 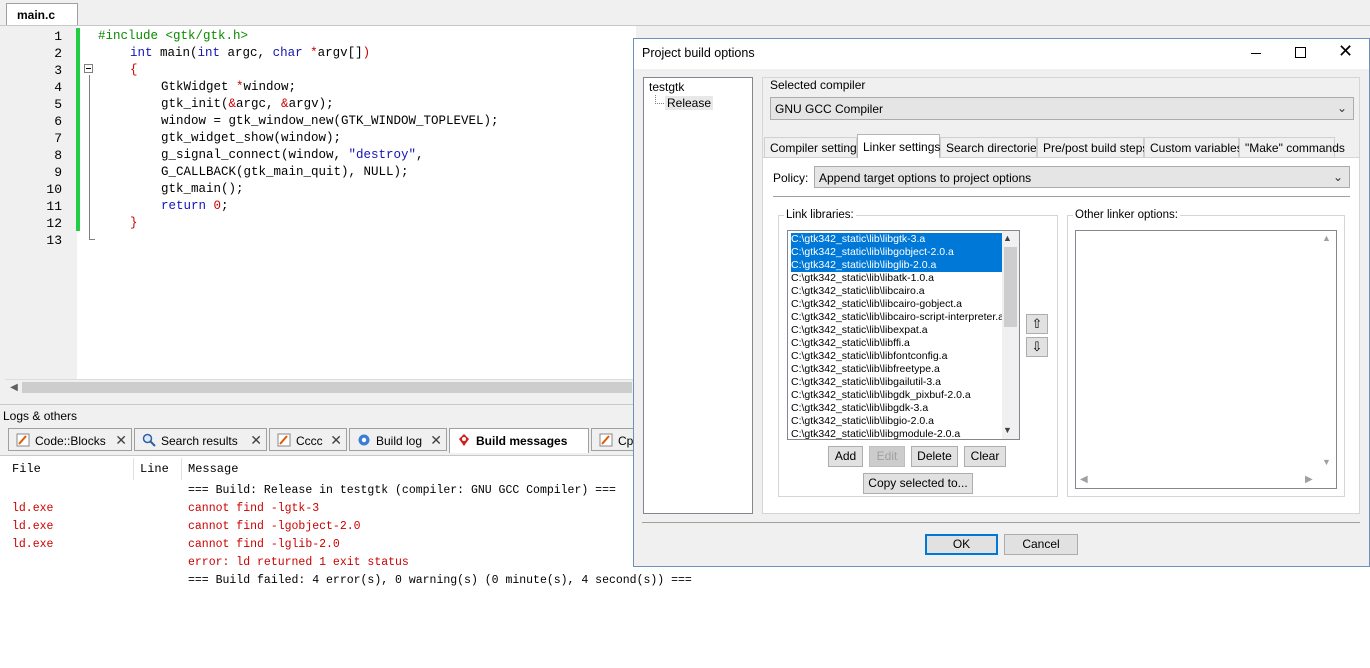 What do you see at coordinates (154, 469) in the screenshot?
I see `column-header-line: Line` at bounding box center [154, 469].